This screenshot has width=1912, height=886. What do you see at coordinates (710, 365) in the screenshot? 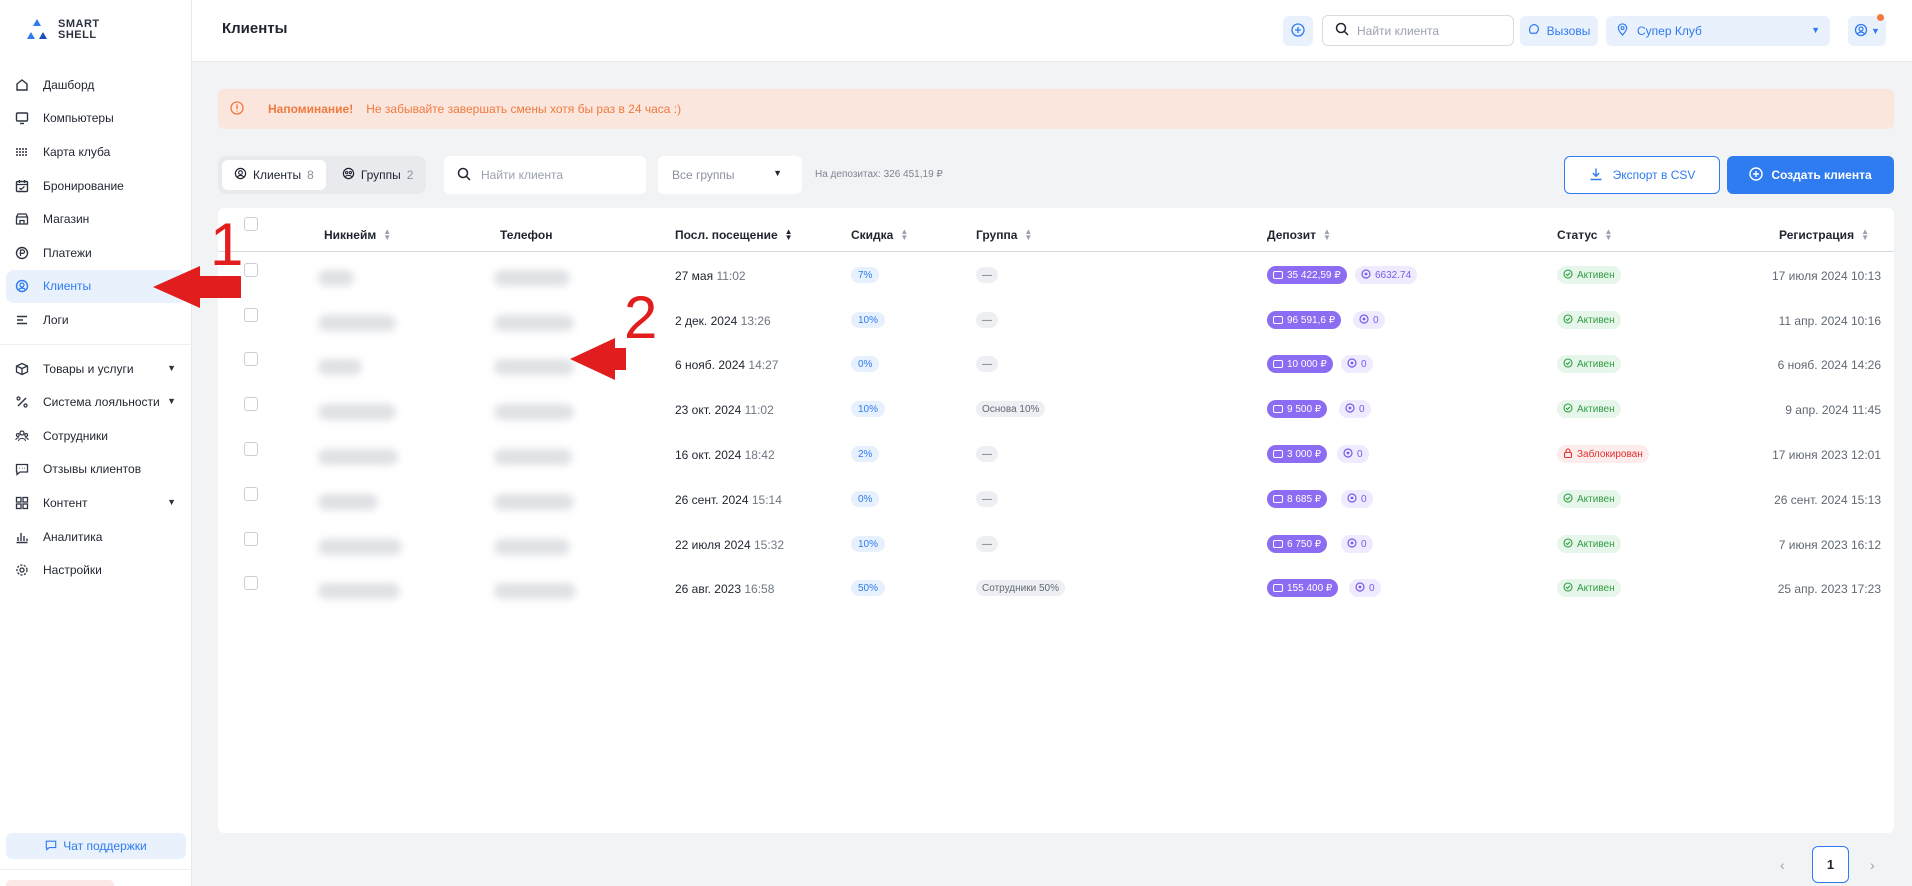
I see `last-visit-date: 6 нояб. 2024` at bounding box center [710, 365].